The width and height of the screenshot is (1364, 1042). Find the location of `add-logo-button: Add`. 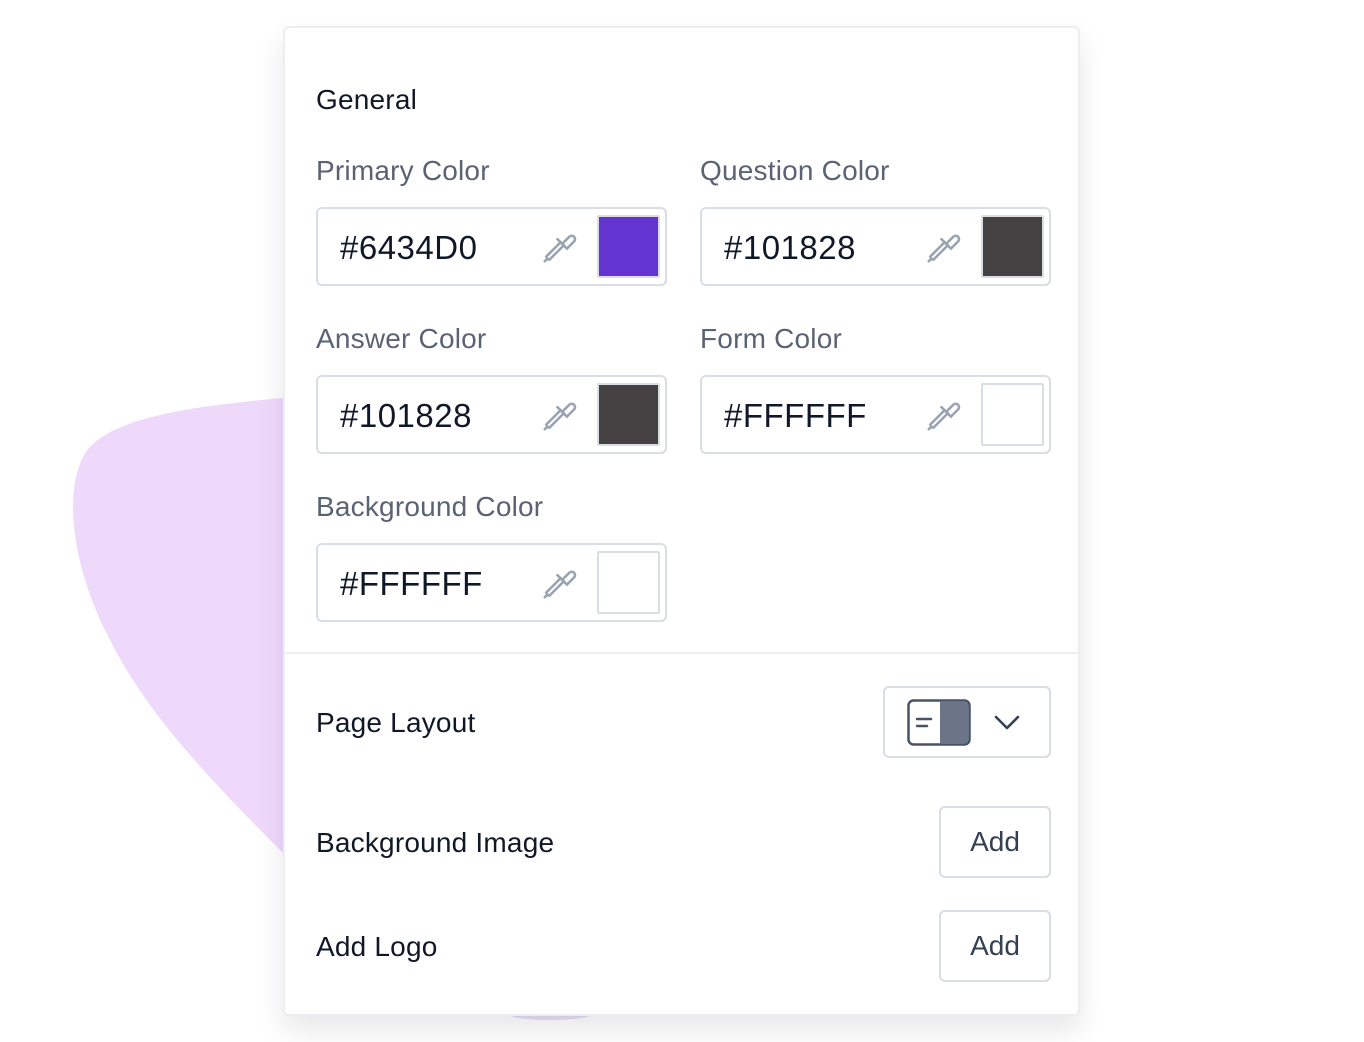

add-logo-button: Add is located at coordinates (995, 946).